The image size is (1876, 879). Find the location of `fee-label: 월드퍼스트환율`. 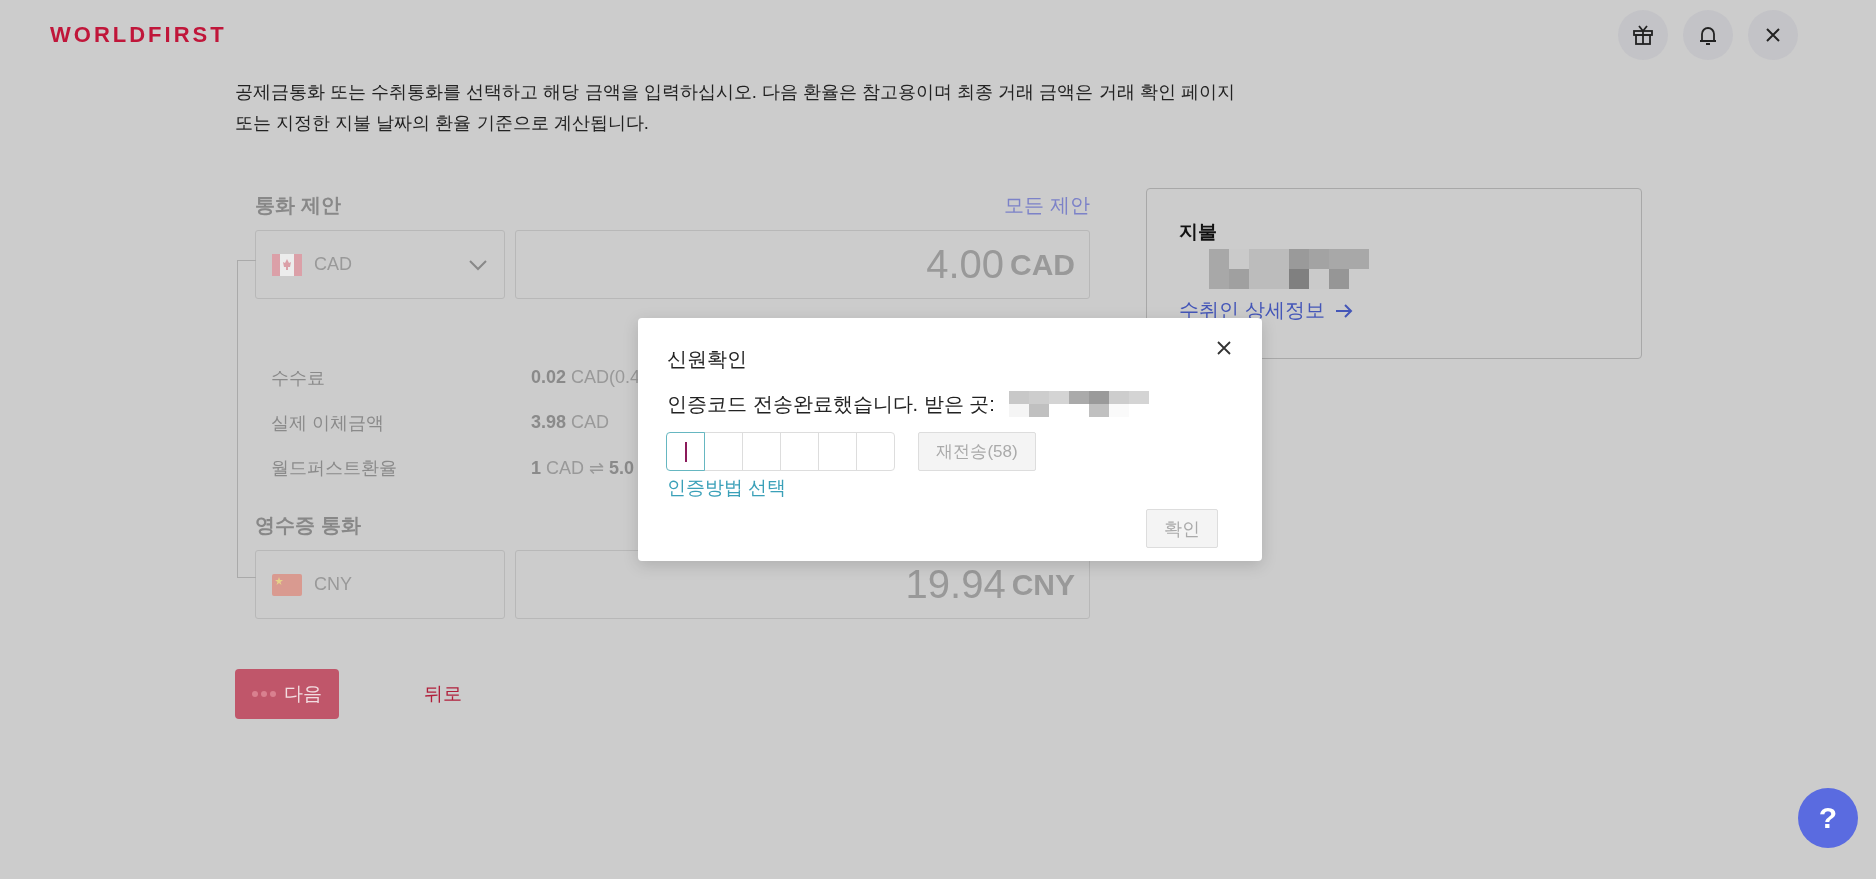

fee-label: 월드퍼스트환율 is located at coordinates (334, 468).